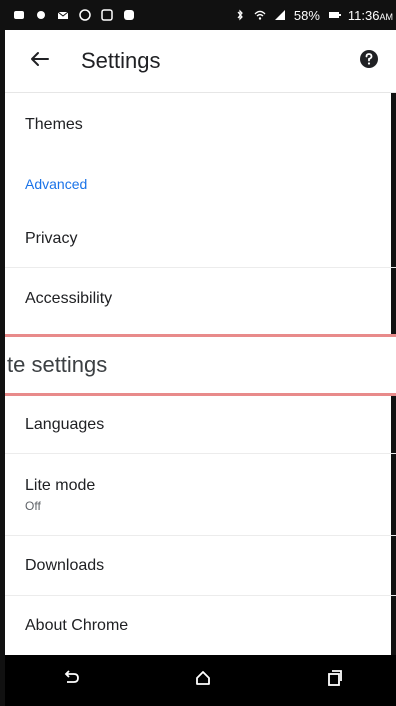 Image resolution: width=396 pixels, height=706 pixels. I want to click on back-button, so click(39, 61).